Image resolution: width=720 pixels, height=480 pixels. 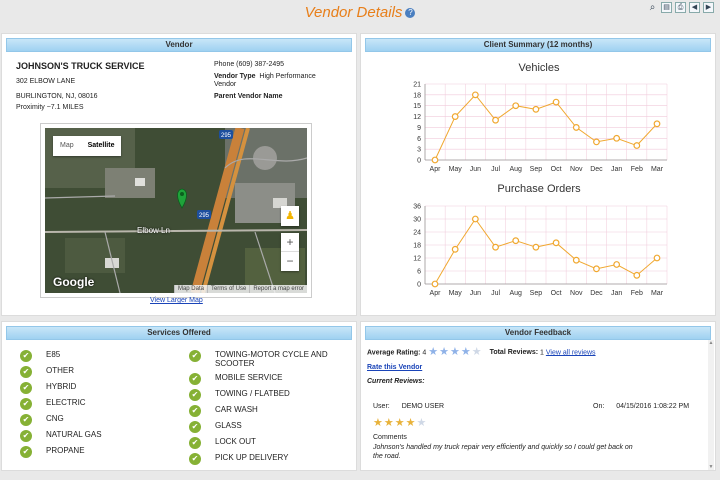 I want to click on page-title: Vendor Details?, so click(x=360, y=12).